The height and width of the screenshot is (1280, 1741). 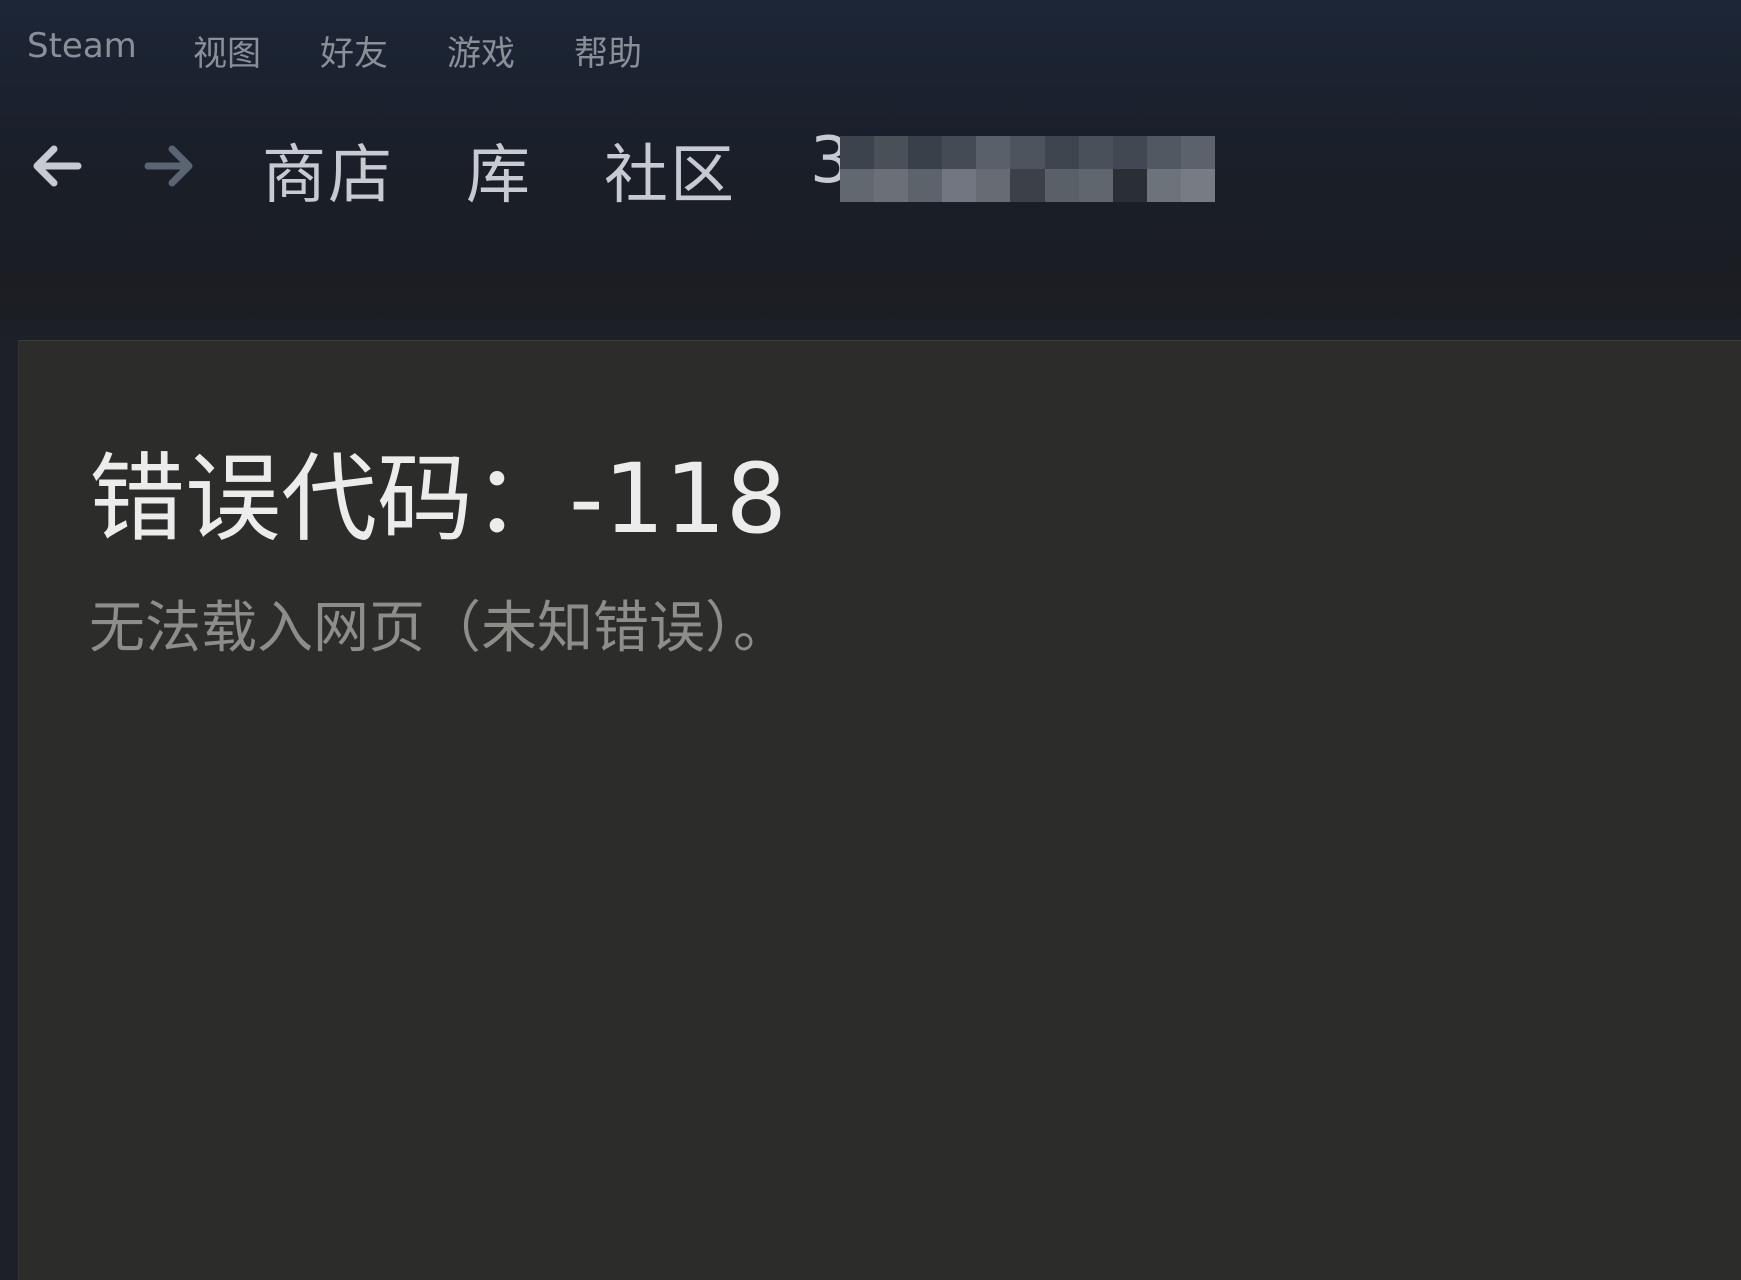 I want to click on username-redaction-mosaic, so click(x=1027, y=169).